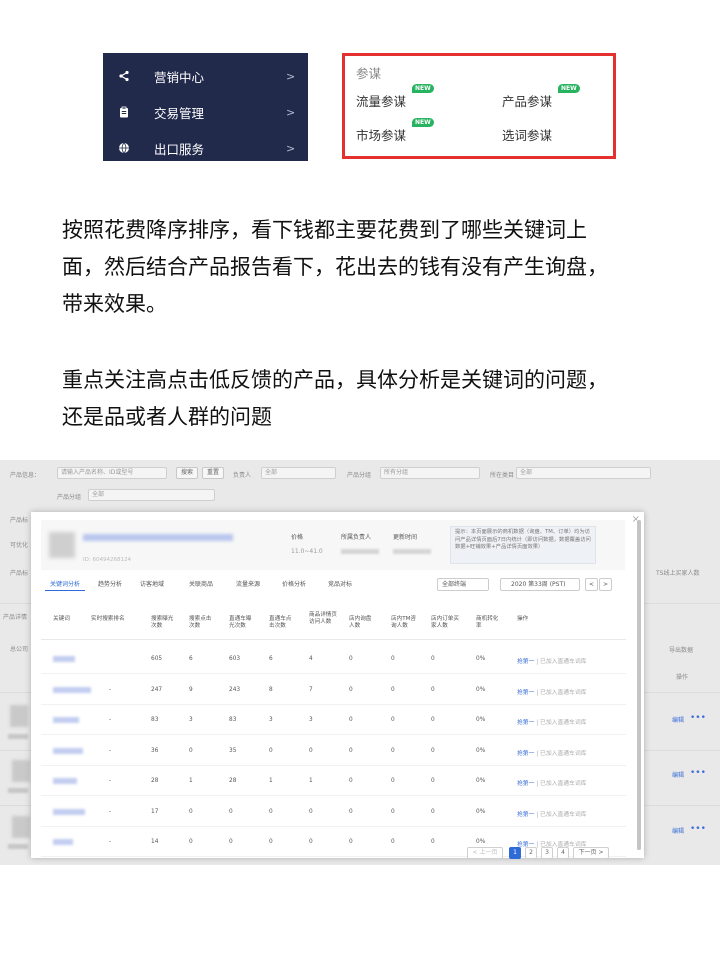 This screenshot has width=720, height=960. What do you see at coordinates (340, 584) in the screenshot?
I see `tab-competitor: 竞品对标` at bounding box center [340, 584].